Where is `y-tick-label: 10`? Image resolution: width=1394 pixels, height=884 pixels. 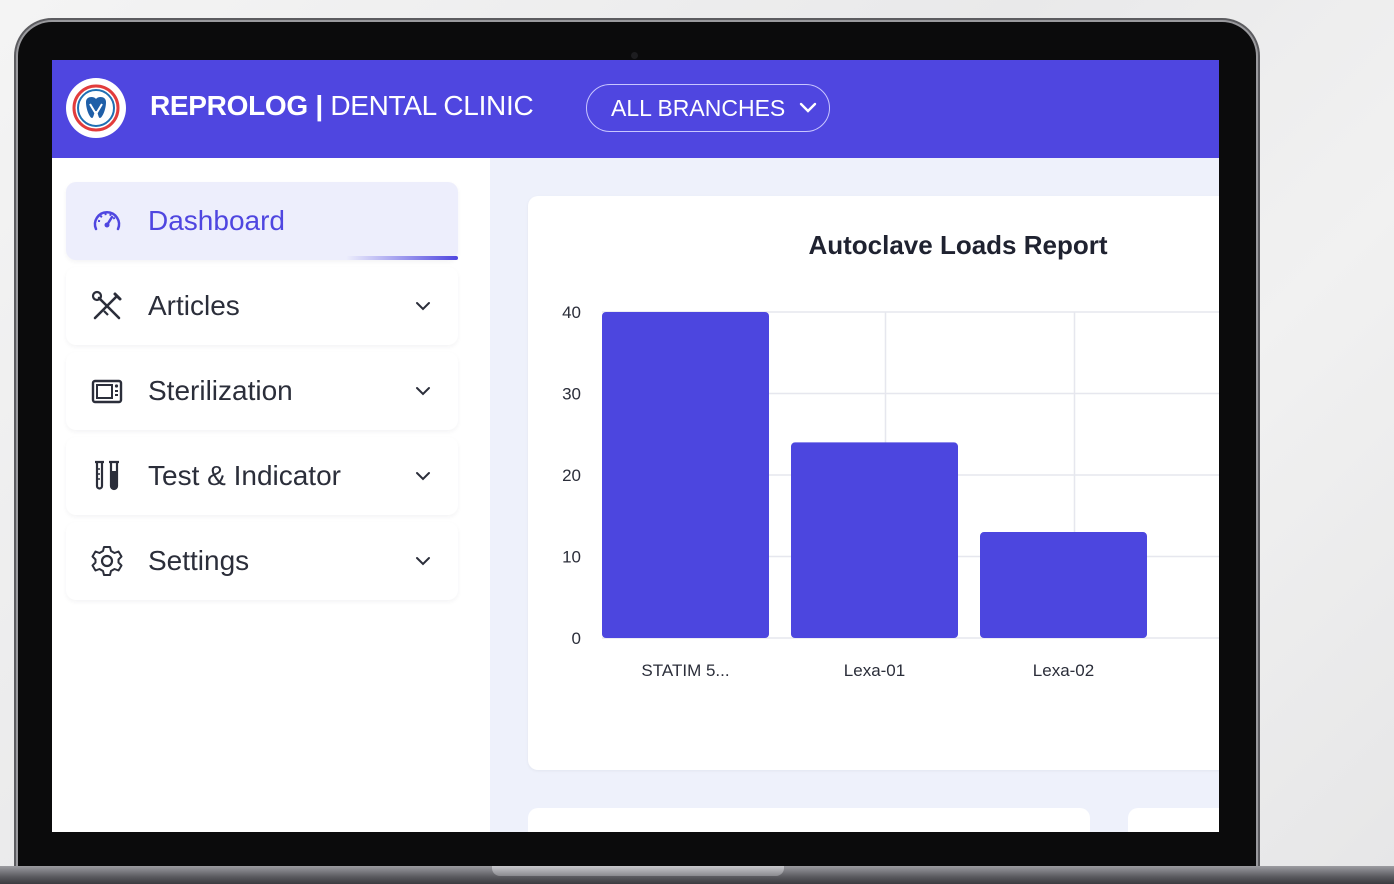
y-tick-label: 10 is located at coordinates (571, 557).